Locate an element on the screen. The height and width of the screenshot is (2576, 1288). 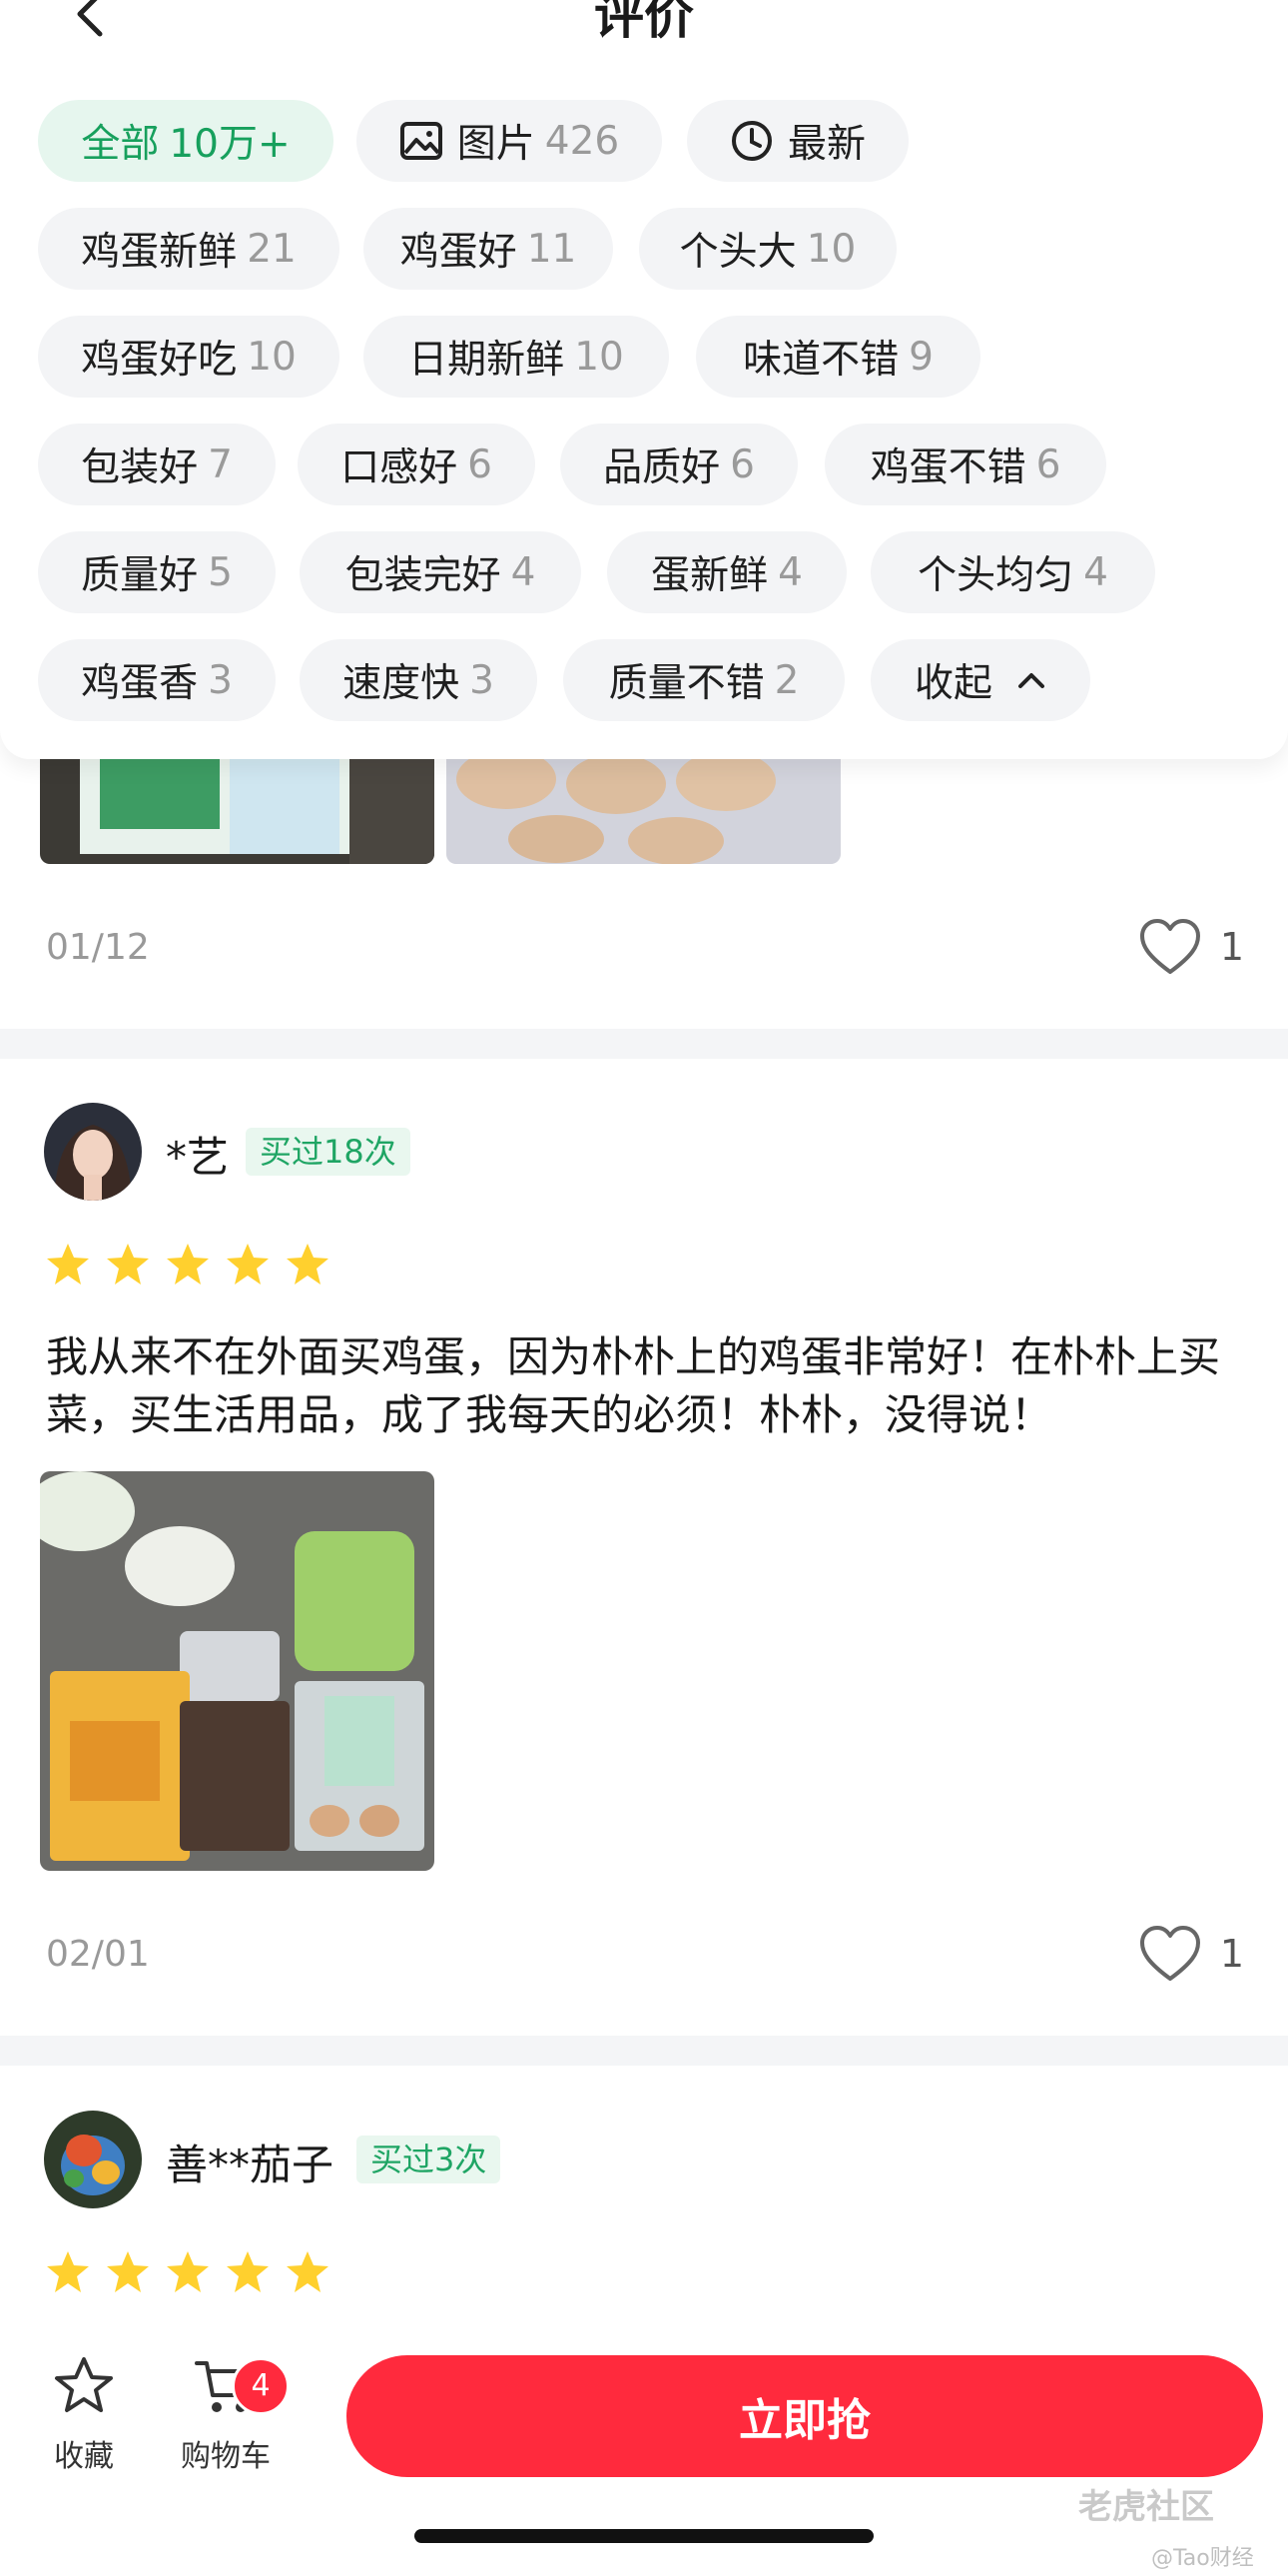
tag-chip: 质量好 5 is located at coordinates (157, 572).